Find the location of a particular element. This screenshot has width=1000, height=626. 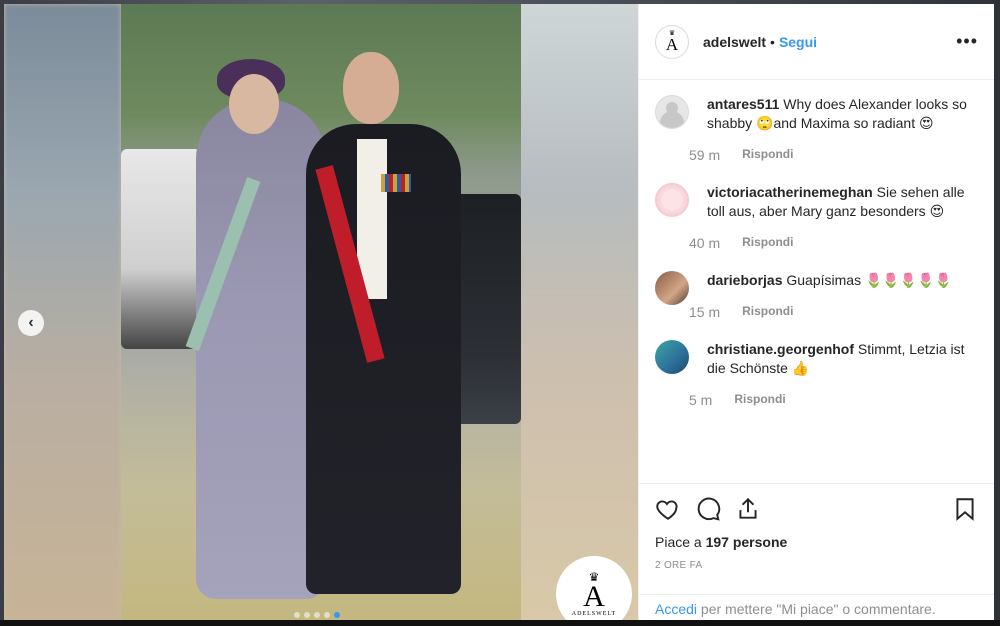

login-link: Accedi is located at coordinates (676, 609).